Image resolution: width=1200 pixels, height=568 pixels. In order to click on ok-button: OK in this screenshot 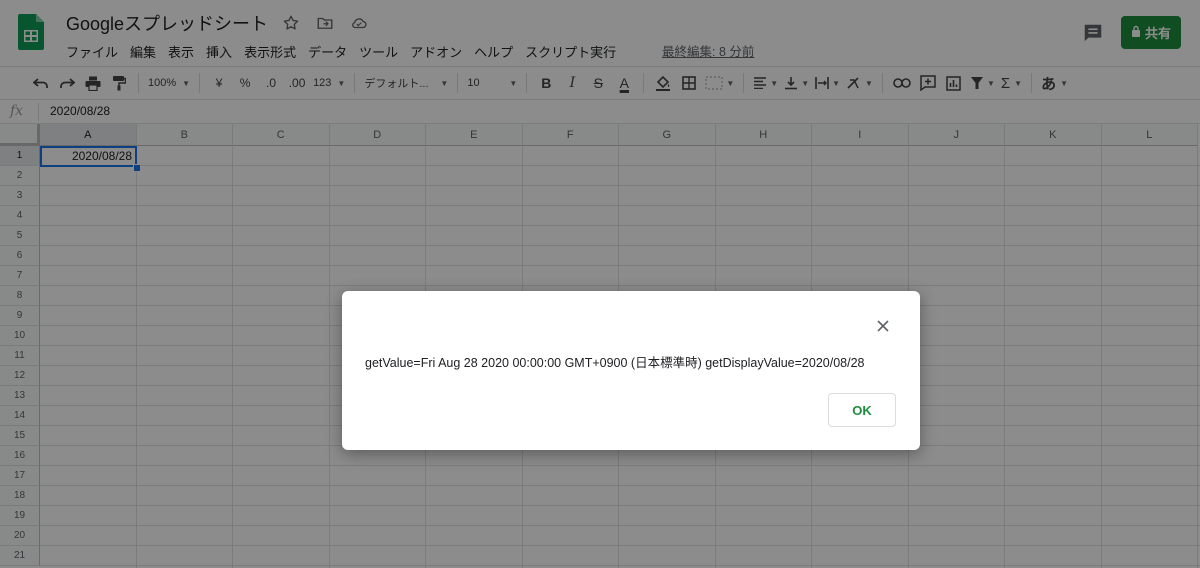, I will do `click(862, 410)`.